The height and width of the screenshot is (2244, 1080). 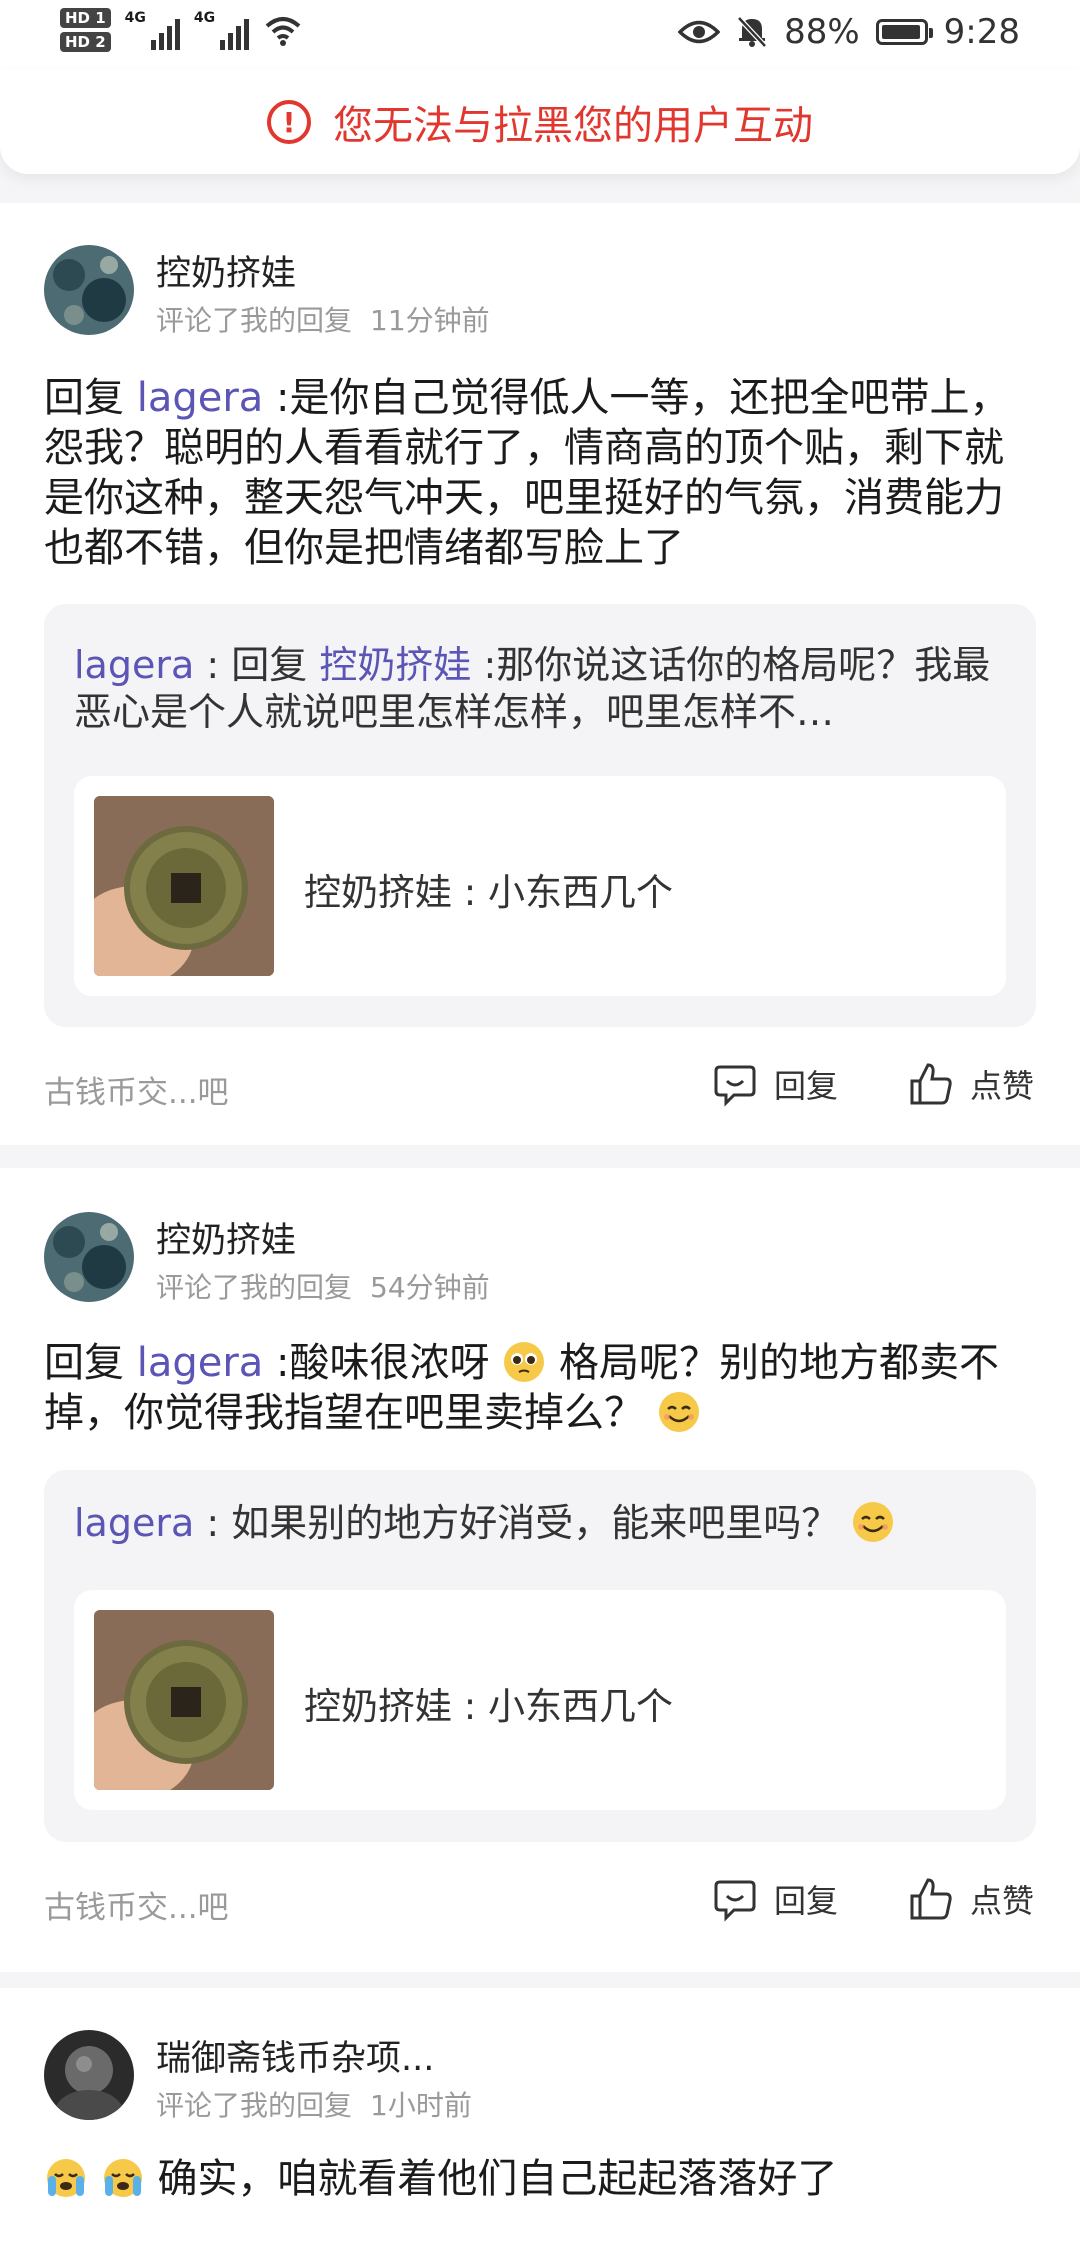 I want to click on status-bar-left: HD 1 HD 2 4G 4G, so click(x=181, y=30).